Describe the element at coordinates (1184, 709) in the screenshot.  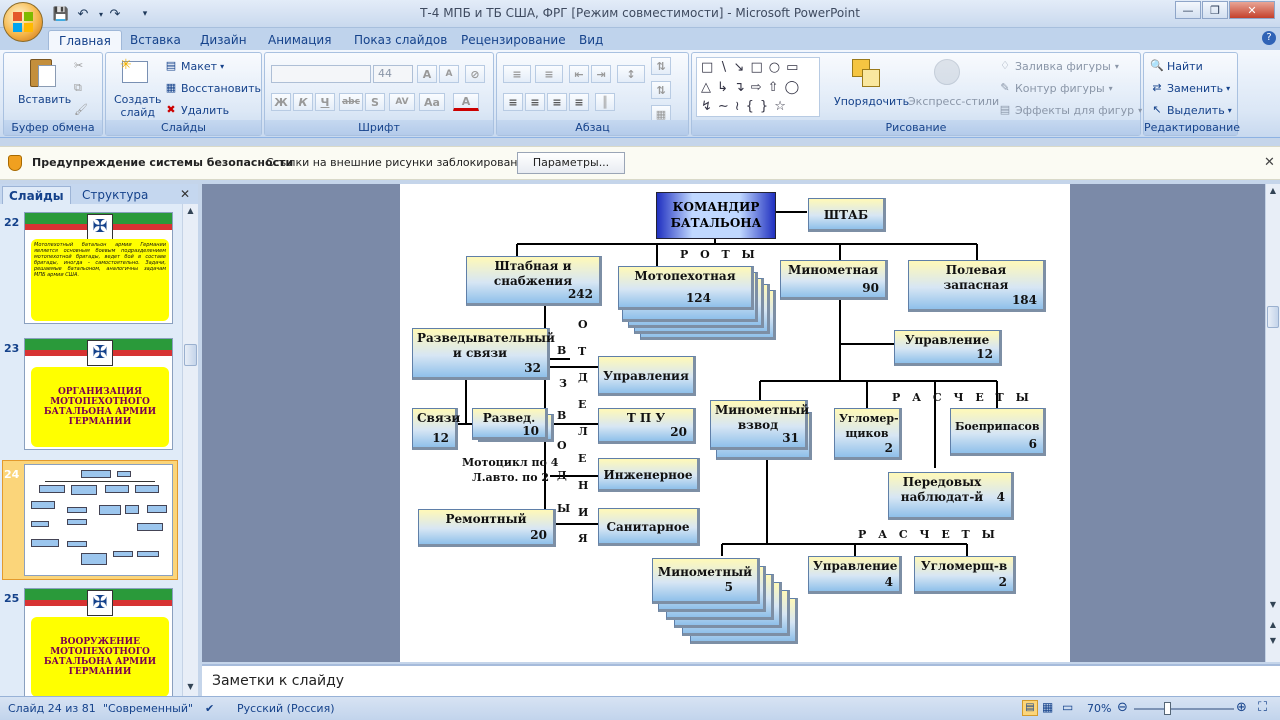
I see `zoom-slider-track` at that location.